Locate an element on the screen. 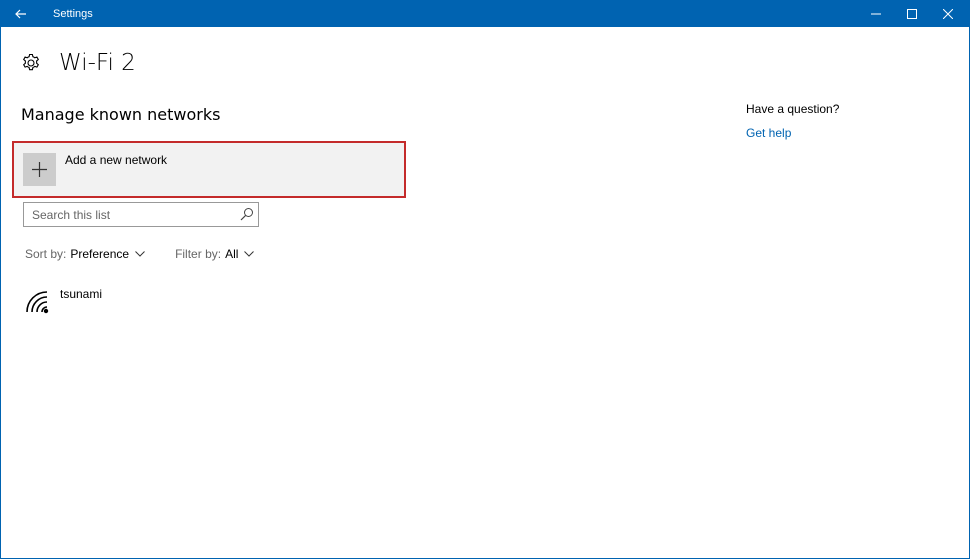 The height and width of the screenshot is (559, 970). page-title: Wi-Fi 2 is located at coordinates (97, 63).